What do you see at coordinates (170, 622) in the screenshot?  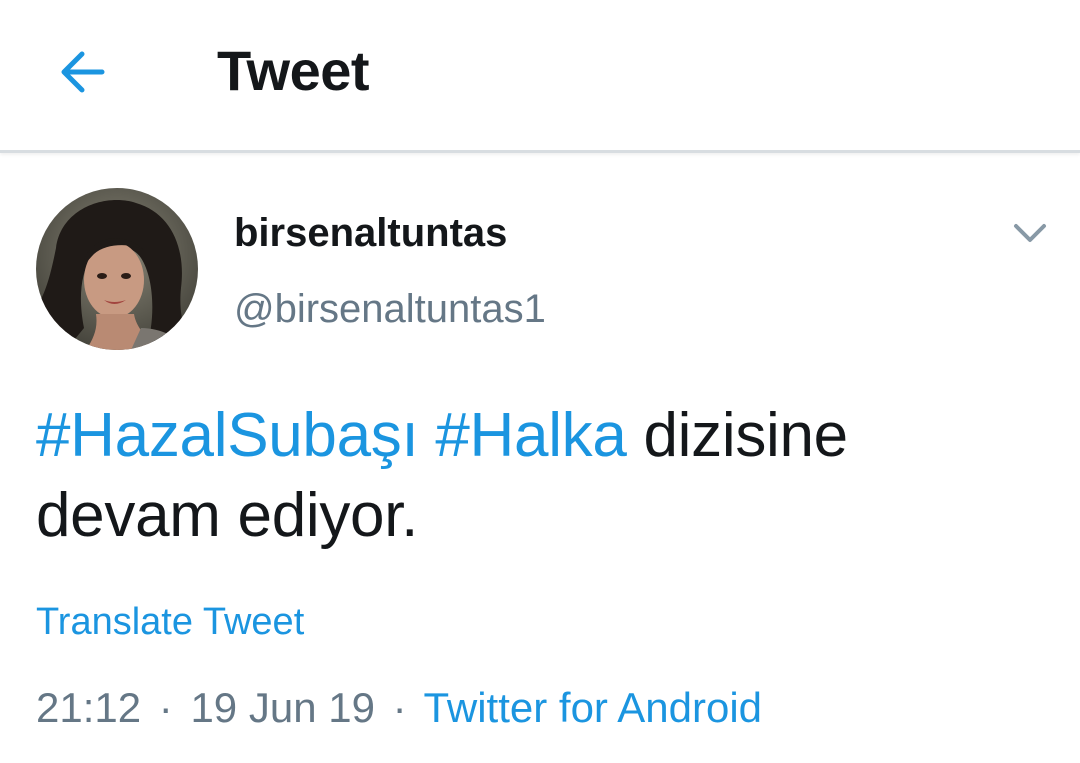 I see `translate-tweet-link: Translate Tweet` at bounding box center [170, 622].